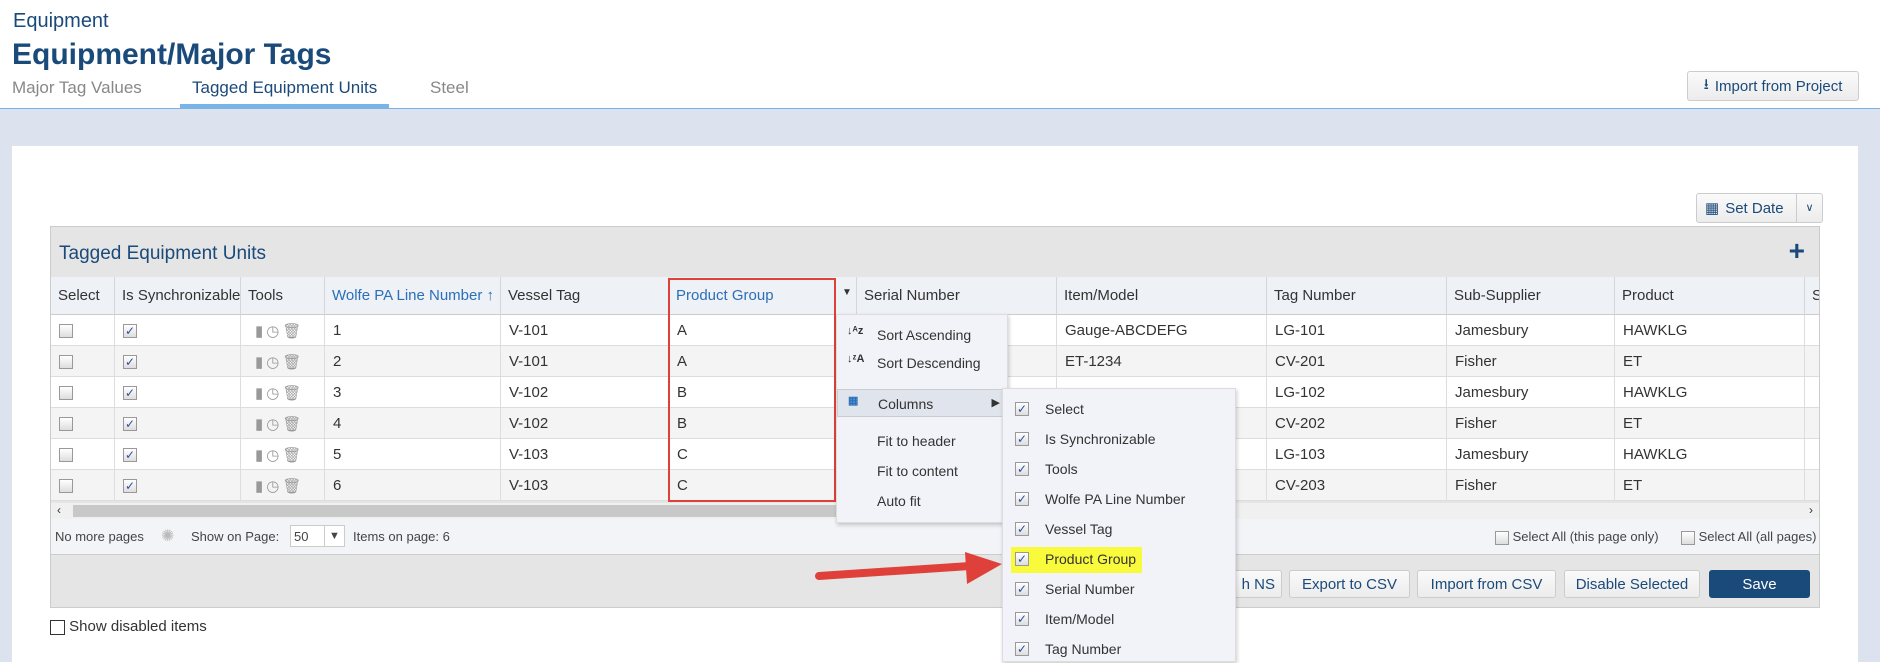  Describe the element at coordinates (128, 626) in the screenshot. I see `show-disabled-checkbox: Show disabled items` at that location.